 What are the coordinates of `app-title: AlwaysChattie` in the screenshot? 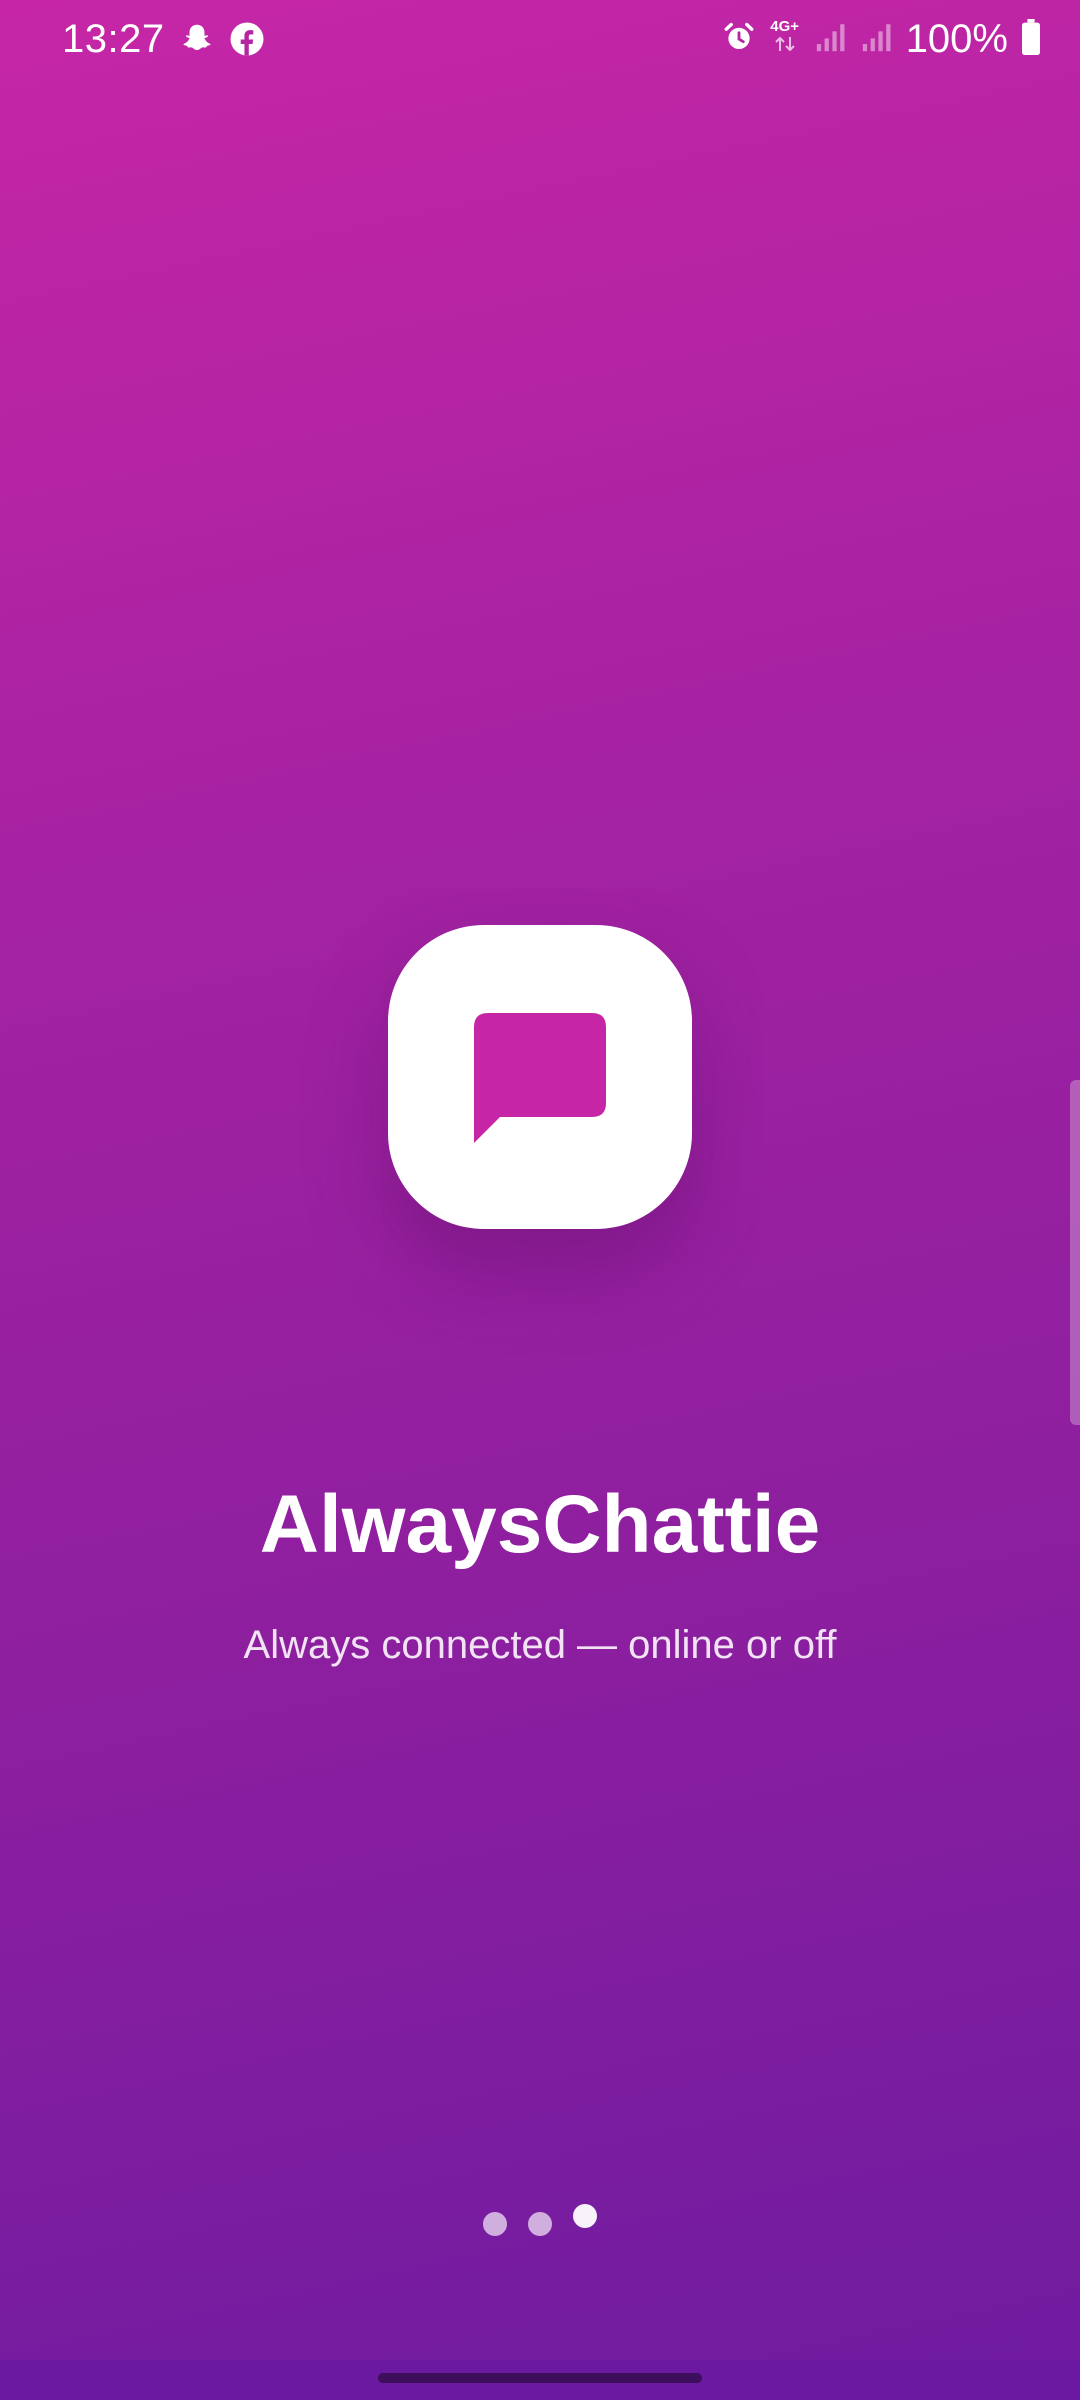 It's located at (540, 1524).